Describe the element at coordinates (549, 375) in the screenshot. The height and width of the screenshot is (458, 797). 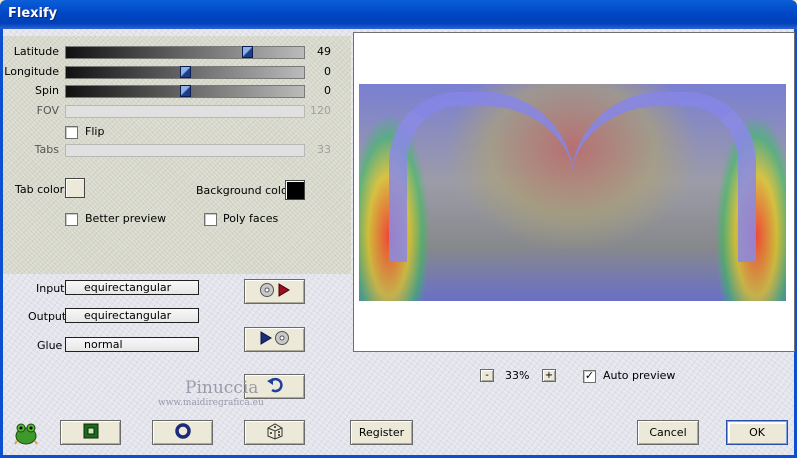
I see `zoom-in-button: +` at that location.